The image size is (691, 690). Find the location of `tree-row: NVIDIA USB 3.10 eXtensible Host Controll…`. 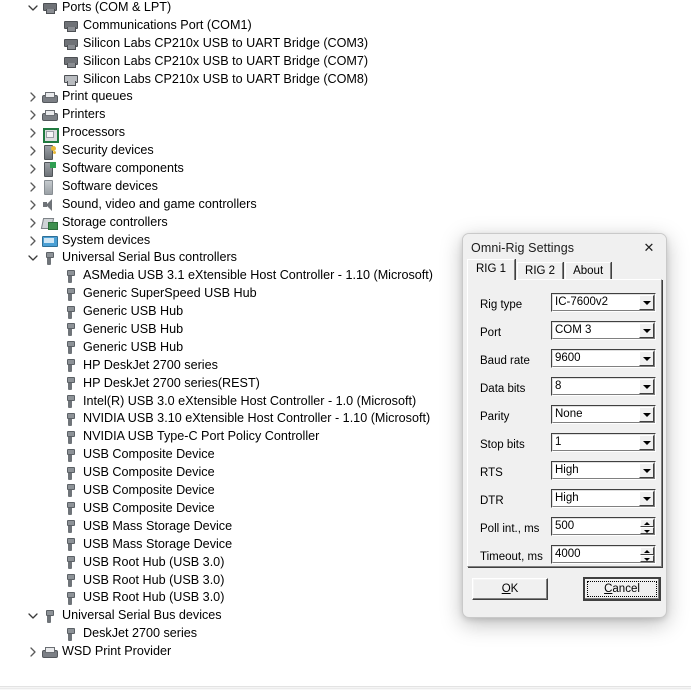

tree-row: NVIDIA USB 3.10 eXtensible Host Controll… is located at coordinates (230, 419).